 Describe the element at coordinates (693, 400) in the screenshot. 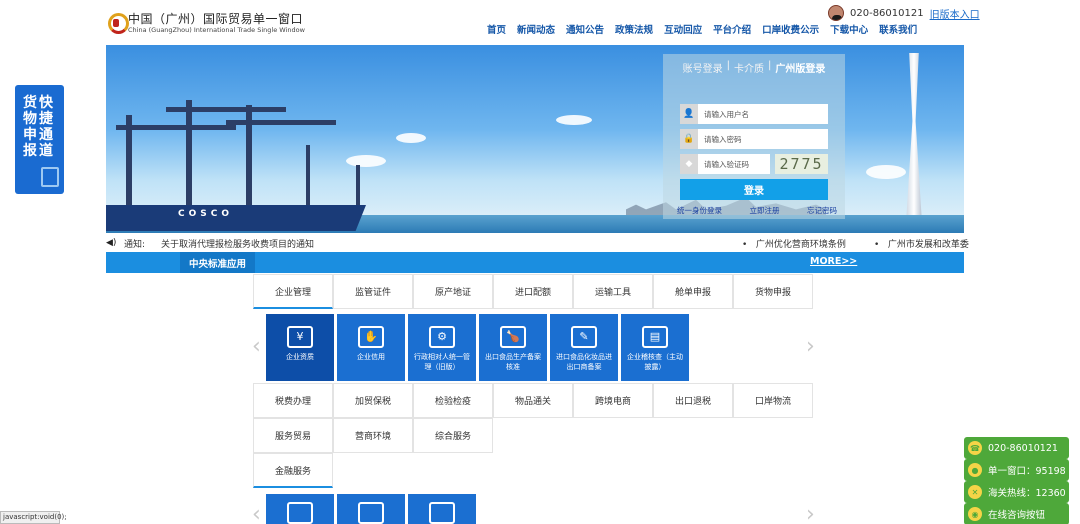

I see `category-export-rebate: 出口退税` at that location.